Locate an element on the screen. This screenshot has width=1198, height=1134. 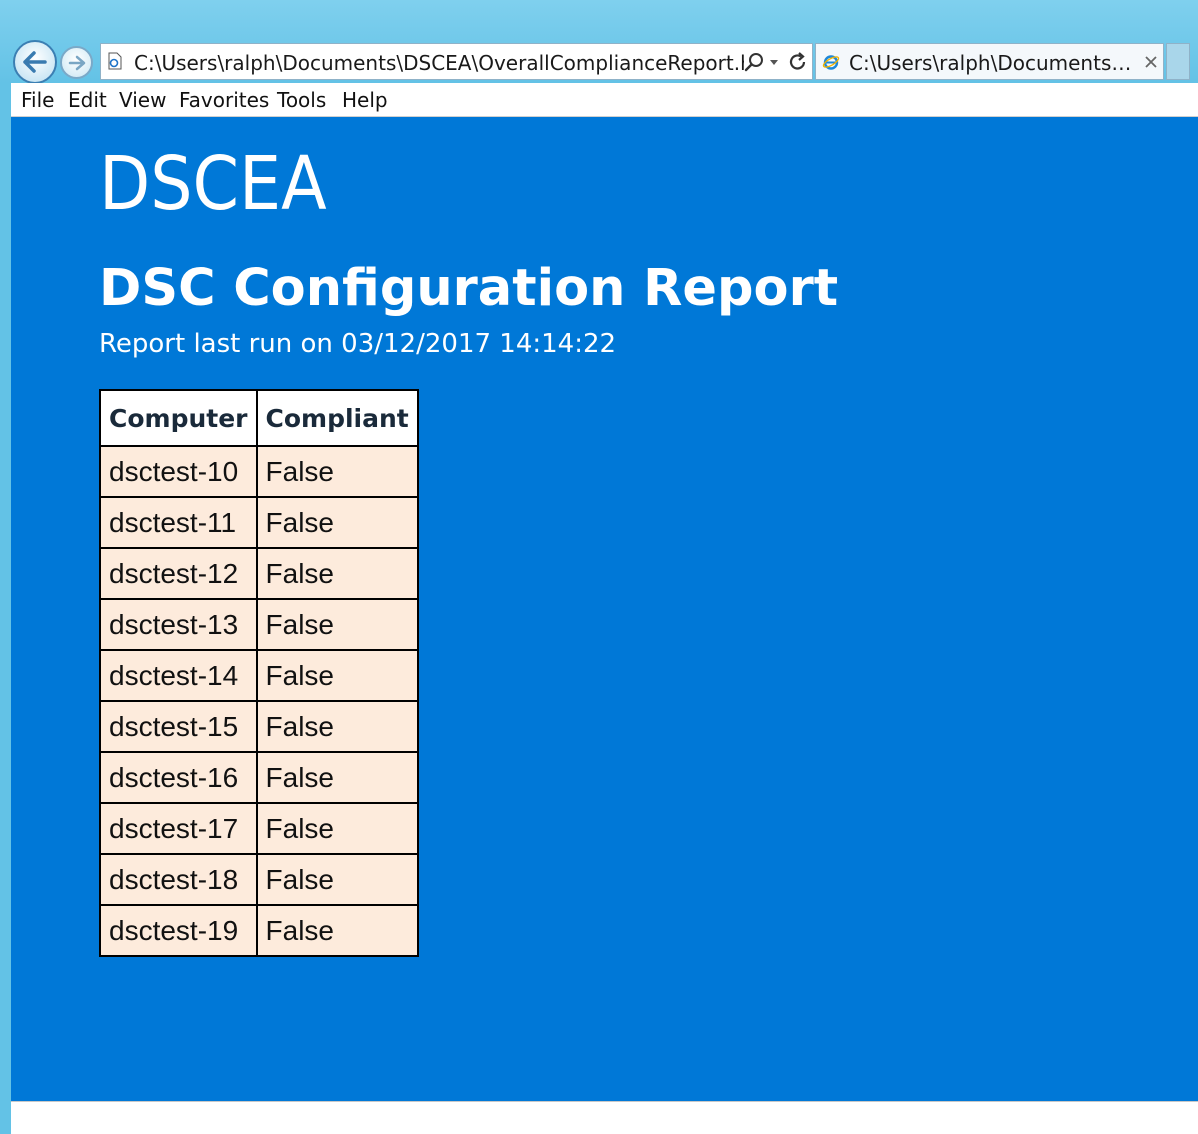
table-row: dsctest-11 False is located at coordinates (259, 522).